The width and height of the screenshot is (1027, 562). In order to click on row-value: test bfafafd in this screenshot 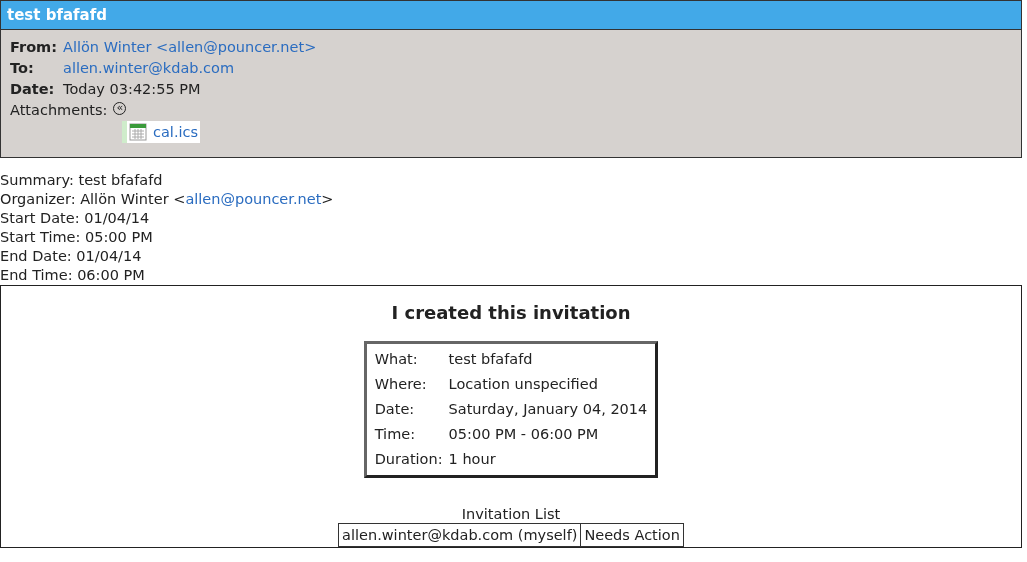, I will do `click(490, 359)`.